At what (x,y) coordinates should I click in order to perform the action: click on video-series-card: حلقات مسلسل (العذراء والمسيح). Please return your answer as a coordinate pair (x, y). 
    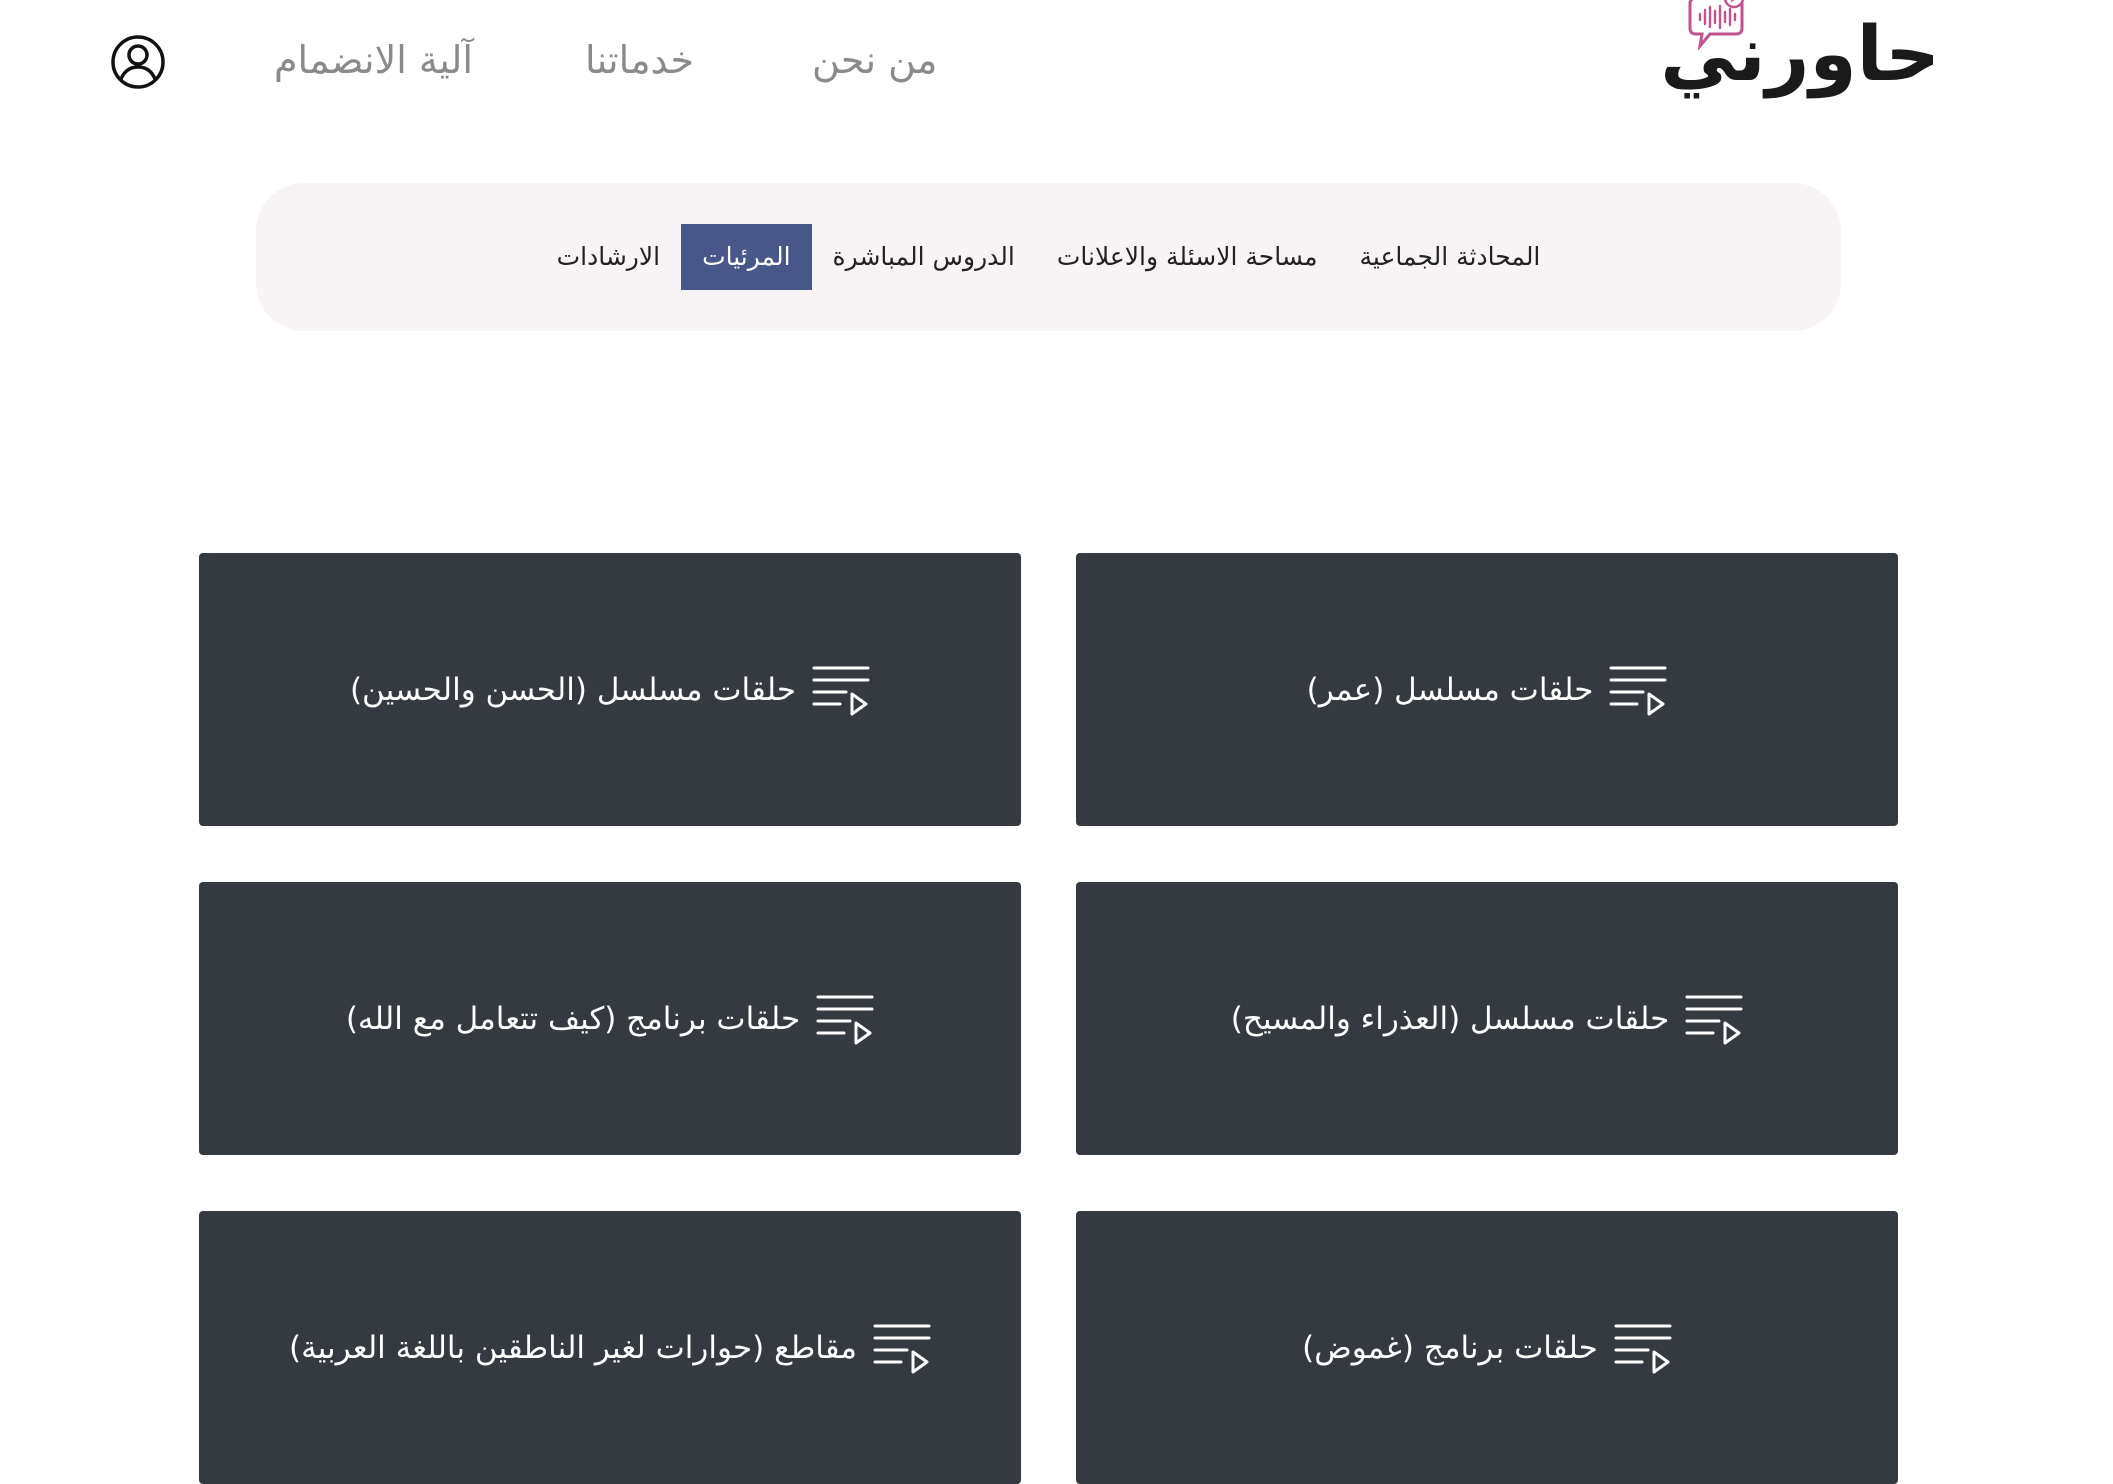
    Looking at the image, I should click on (1487, 1018).